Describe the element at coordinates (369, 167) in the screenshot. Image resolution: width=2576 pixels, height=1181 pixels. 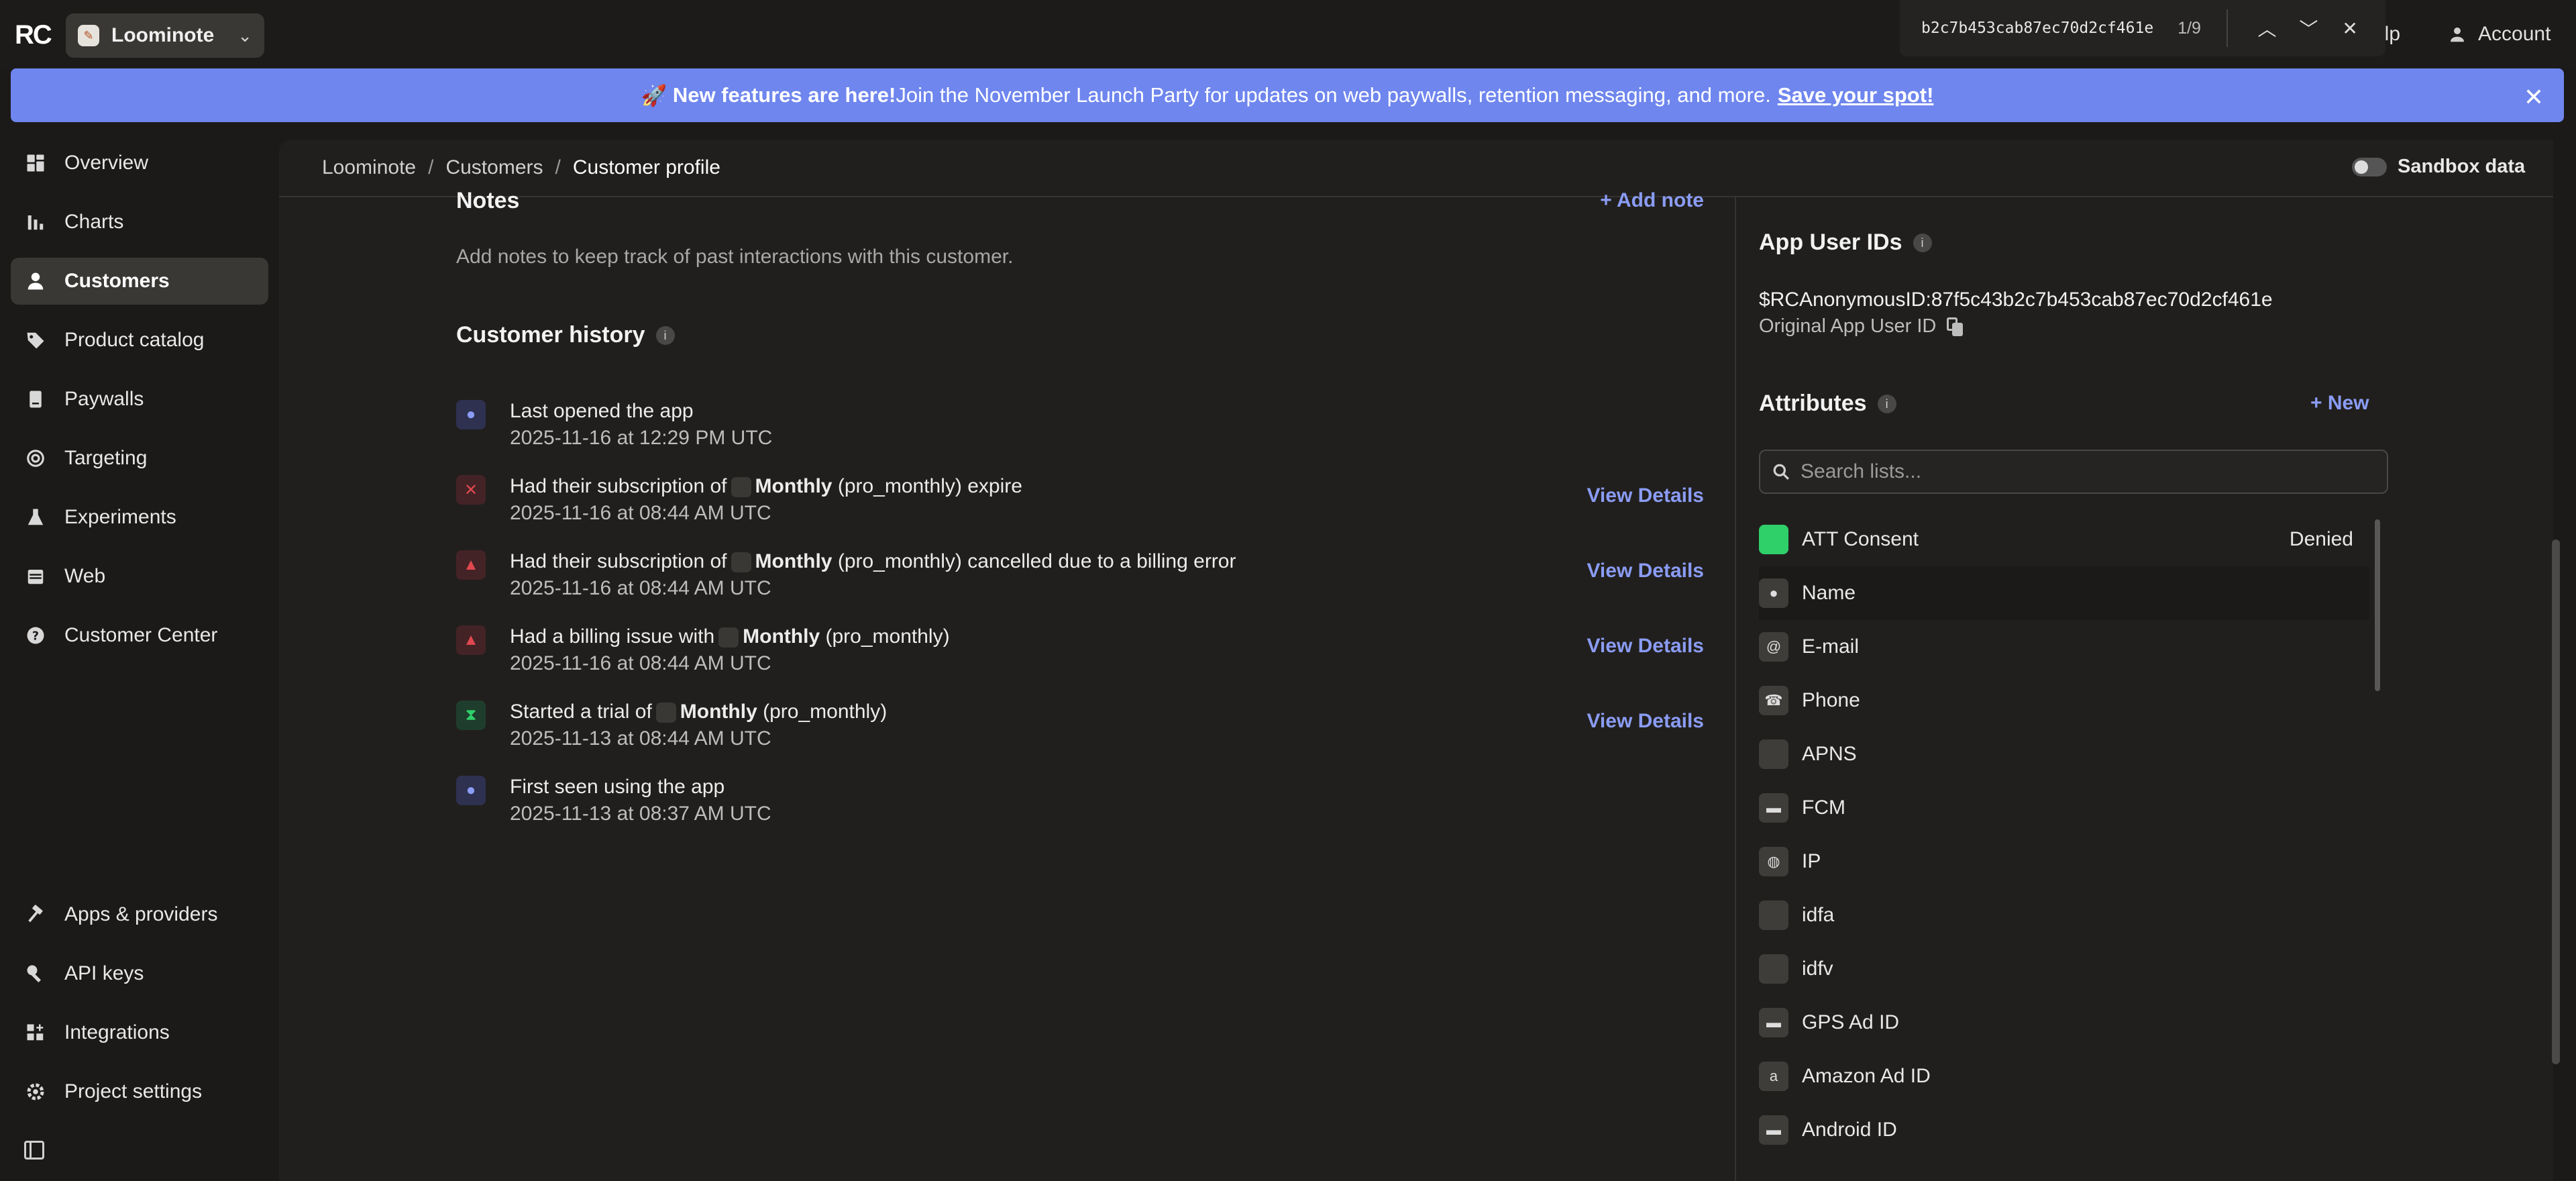
I see `breadcrumb-project: Loominote` at that location.